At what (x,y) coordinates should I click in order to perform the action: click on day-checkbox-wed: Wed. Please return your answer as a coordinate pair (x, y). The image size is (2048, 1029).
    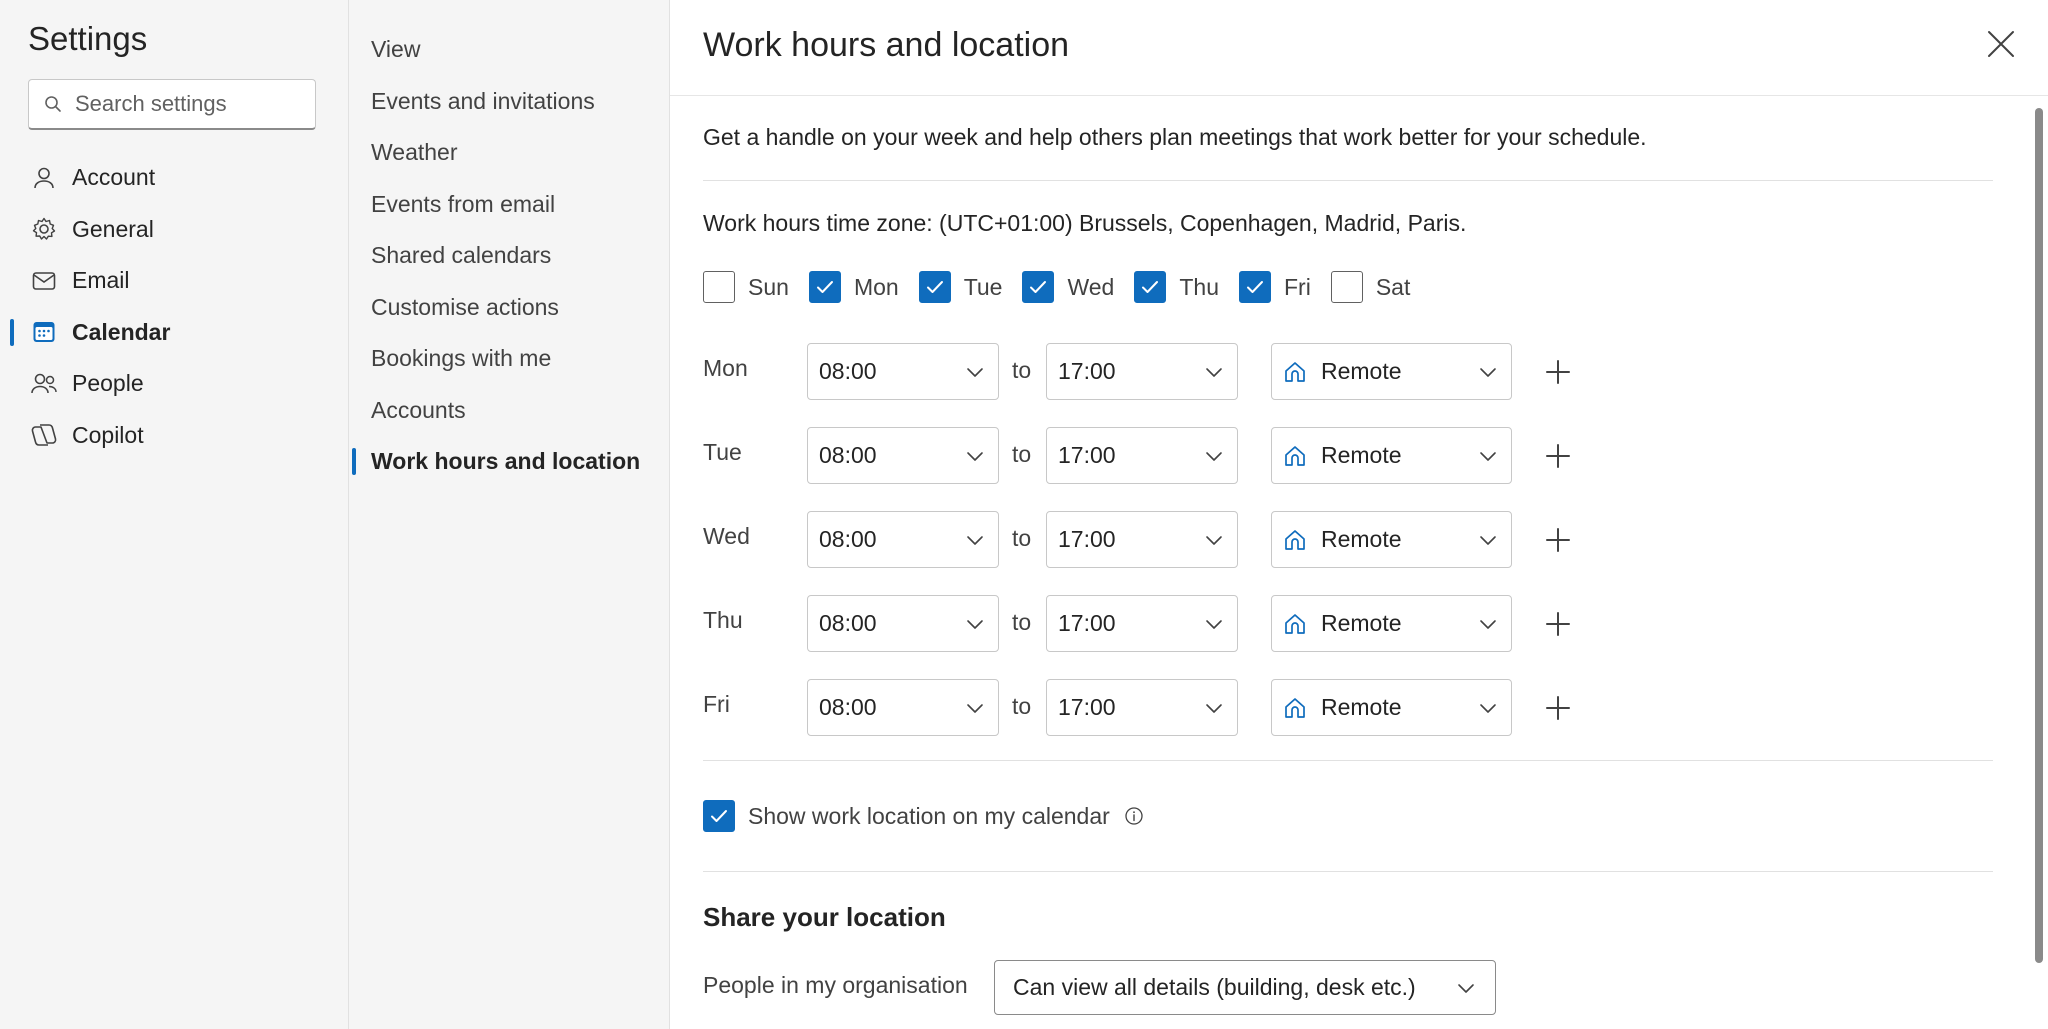
    Looking at the image, I should click on (1068, 287).